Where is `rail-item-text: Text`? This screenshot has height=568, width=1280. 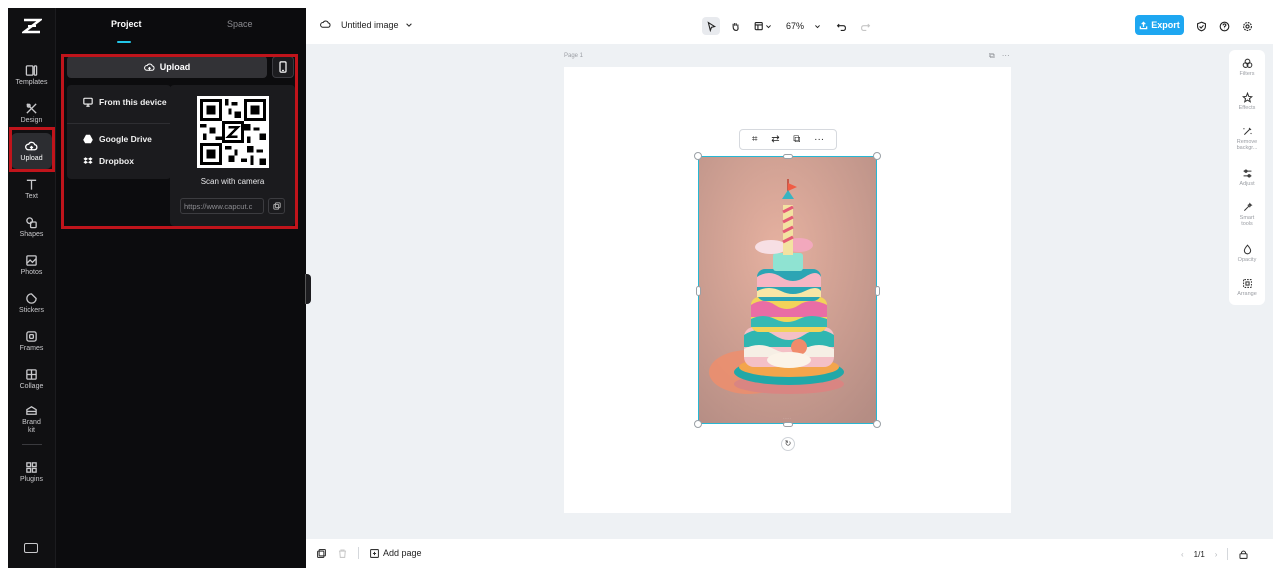
rail-item-text: Text is located at coordinates (31, 189).